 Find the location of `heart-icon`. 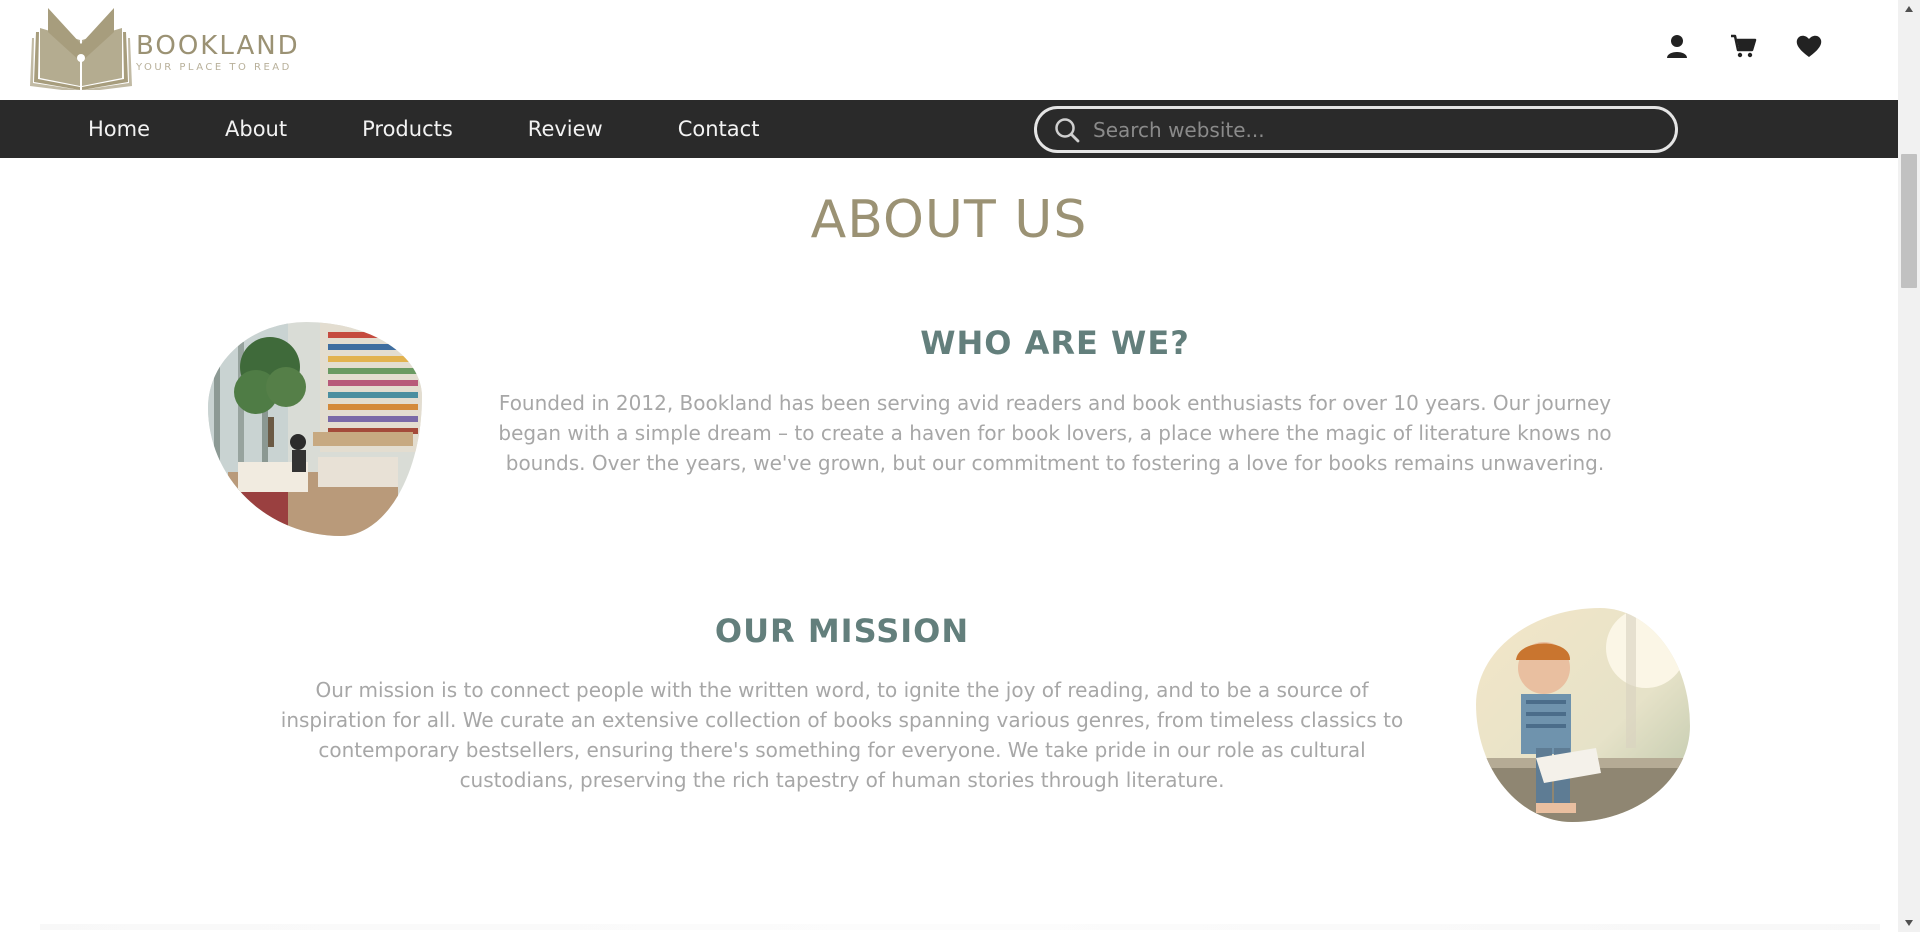

heart-icon is located at coordinates (1809, 46).